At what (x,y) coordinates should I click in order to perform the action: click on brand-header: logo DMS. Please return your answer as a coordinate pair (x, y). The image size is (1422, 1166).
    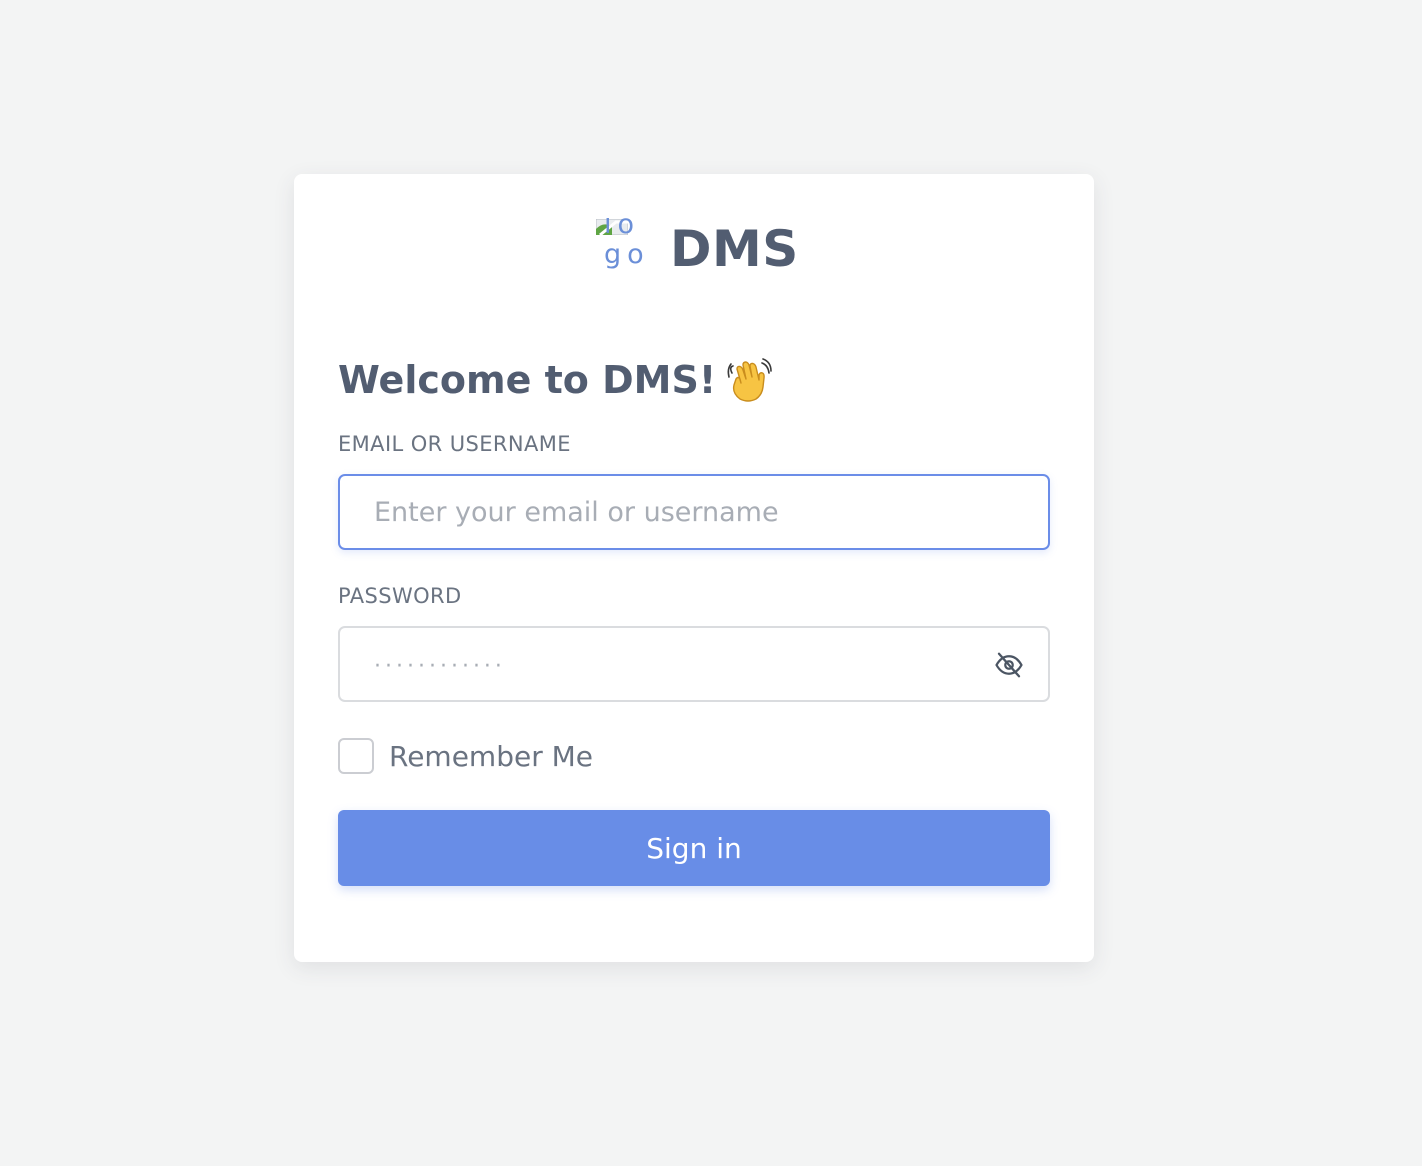
    Looking at the image, I should click on (696, 249).